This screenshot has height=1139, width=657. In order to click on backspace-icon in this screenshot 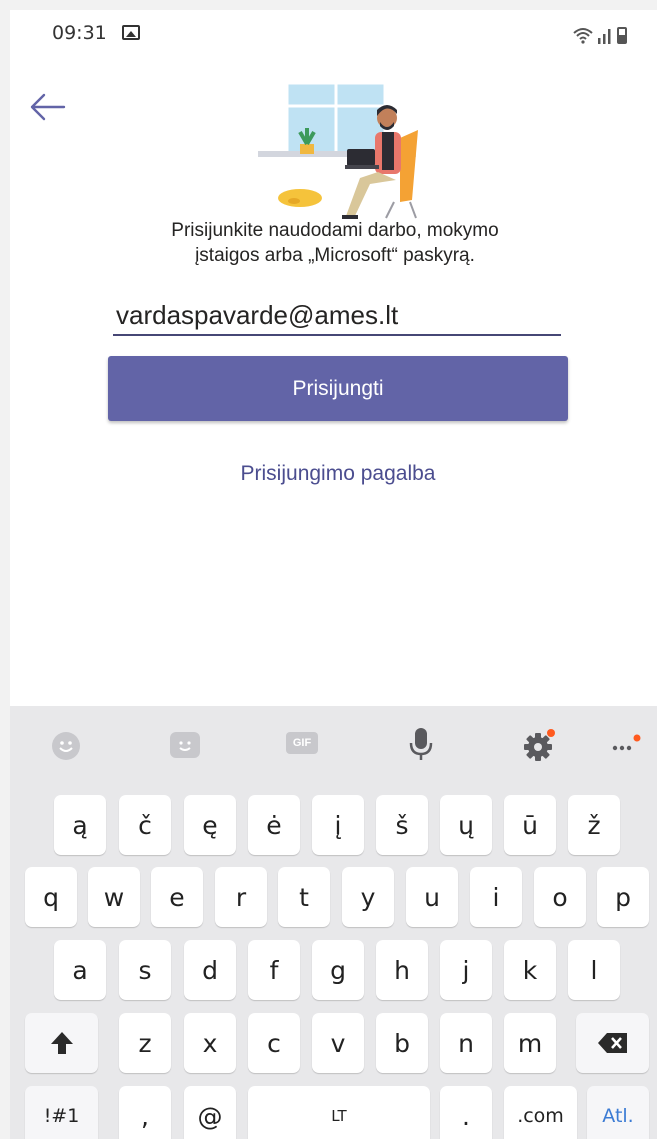, I will do `click(612, 1043)`.